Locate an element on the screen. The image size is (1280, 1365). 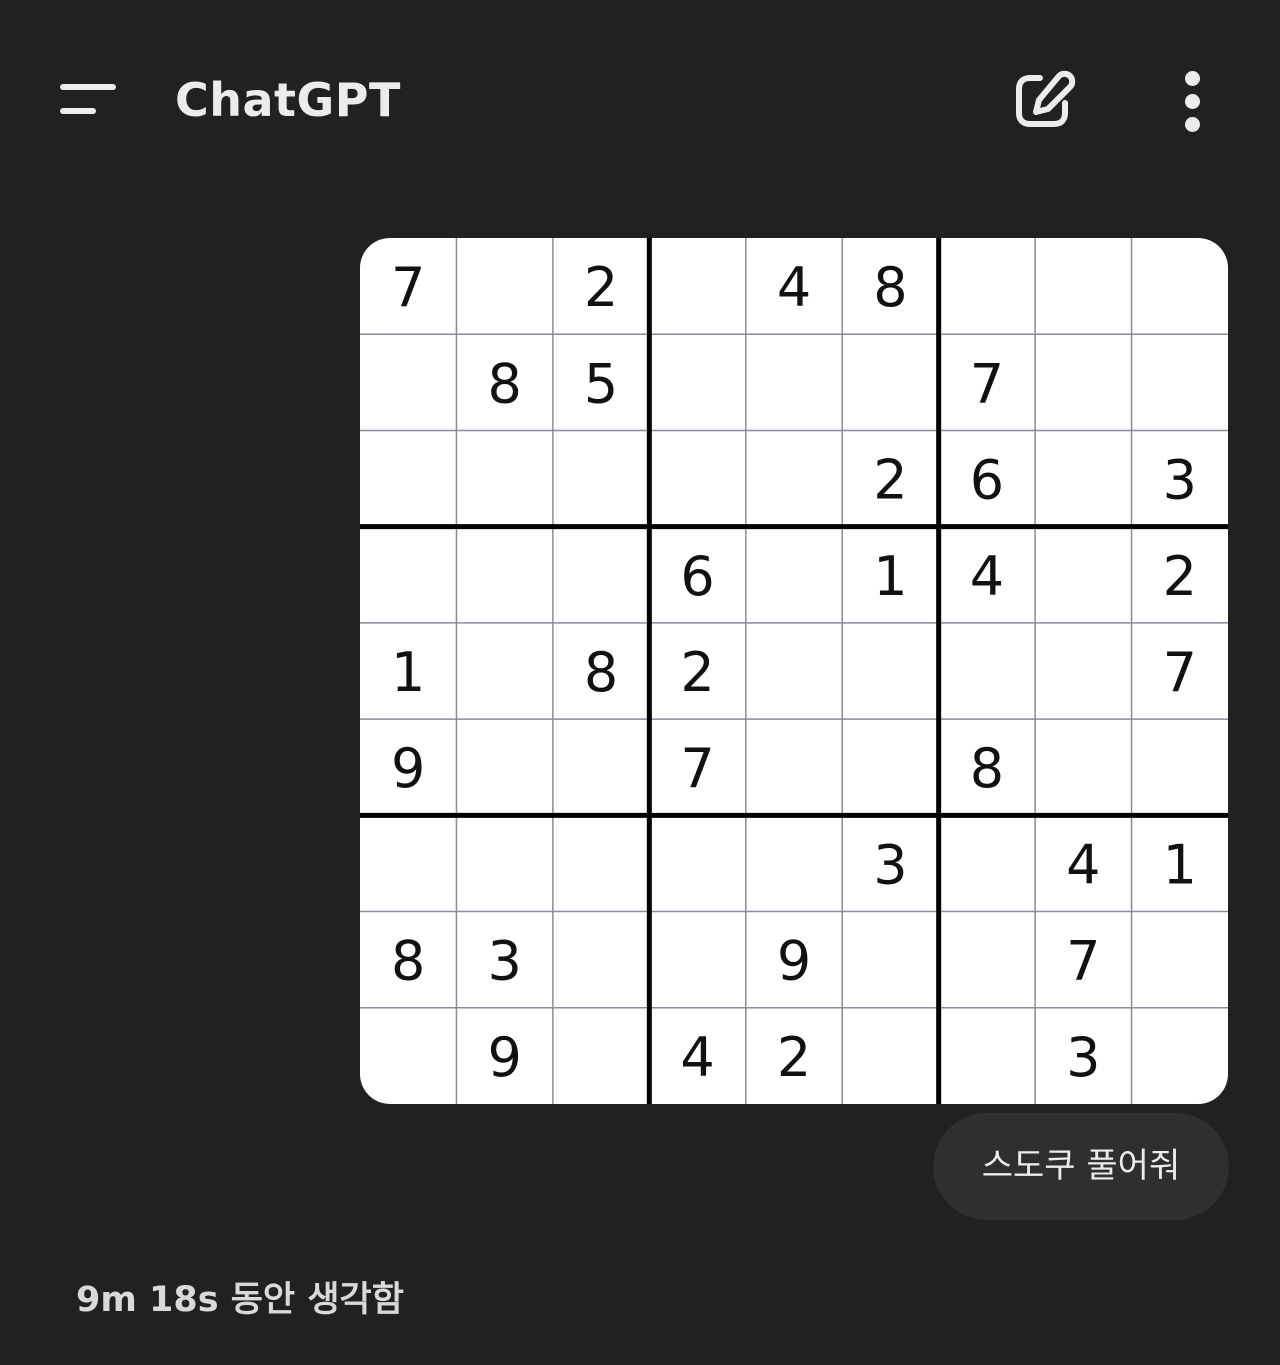
sudoku-cell-digit: 5 is located at coordinates (601, 383).